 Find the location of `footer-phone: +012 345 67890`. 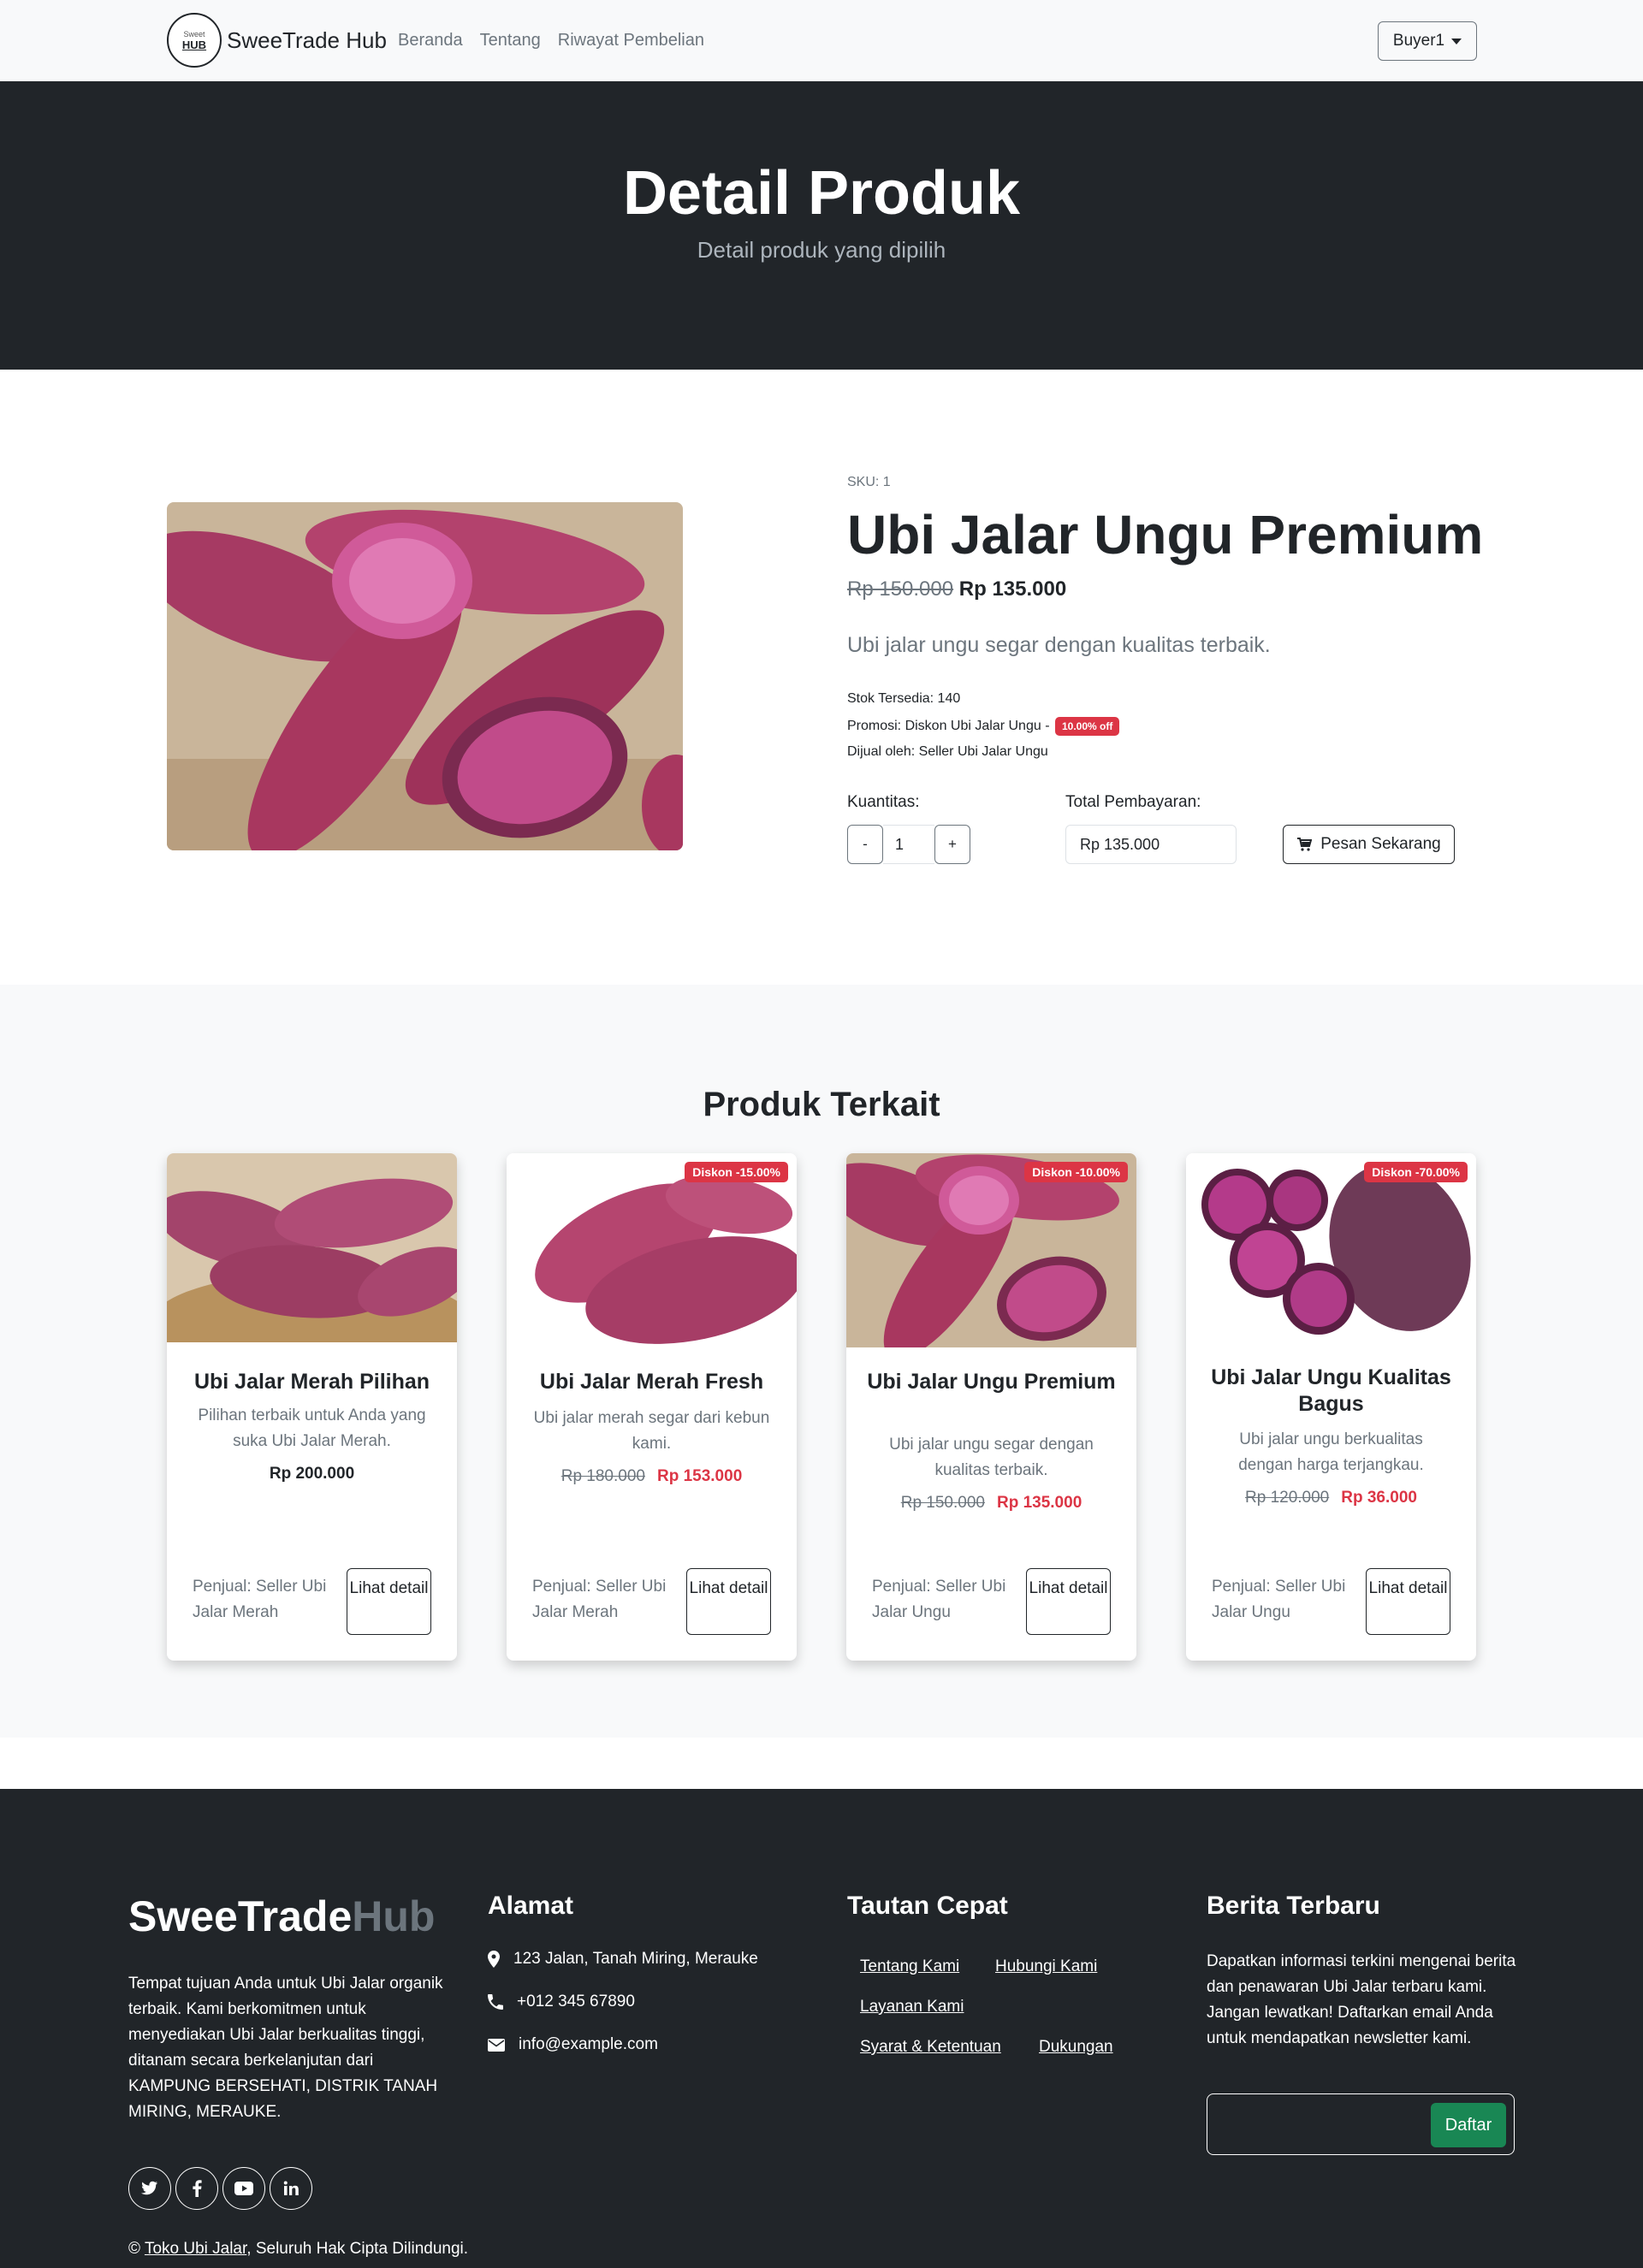

footer-phone: +012 345 67890 is located at coordinates (561, 2002).